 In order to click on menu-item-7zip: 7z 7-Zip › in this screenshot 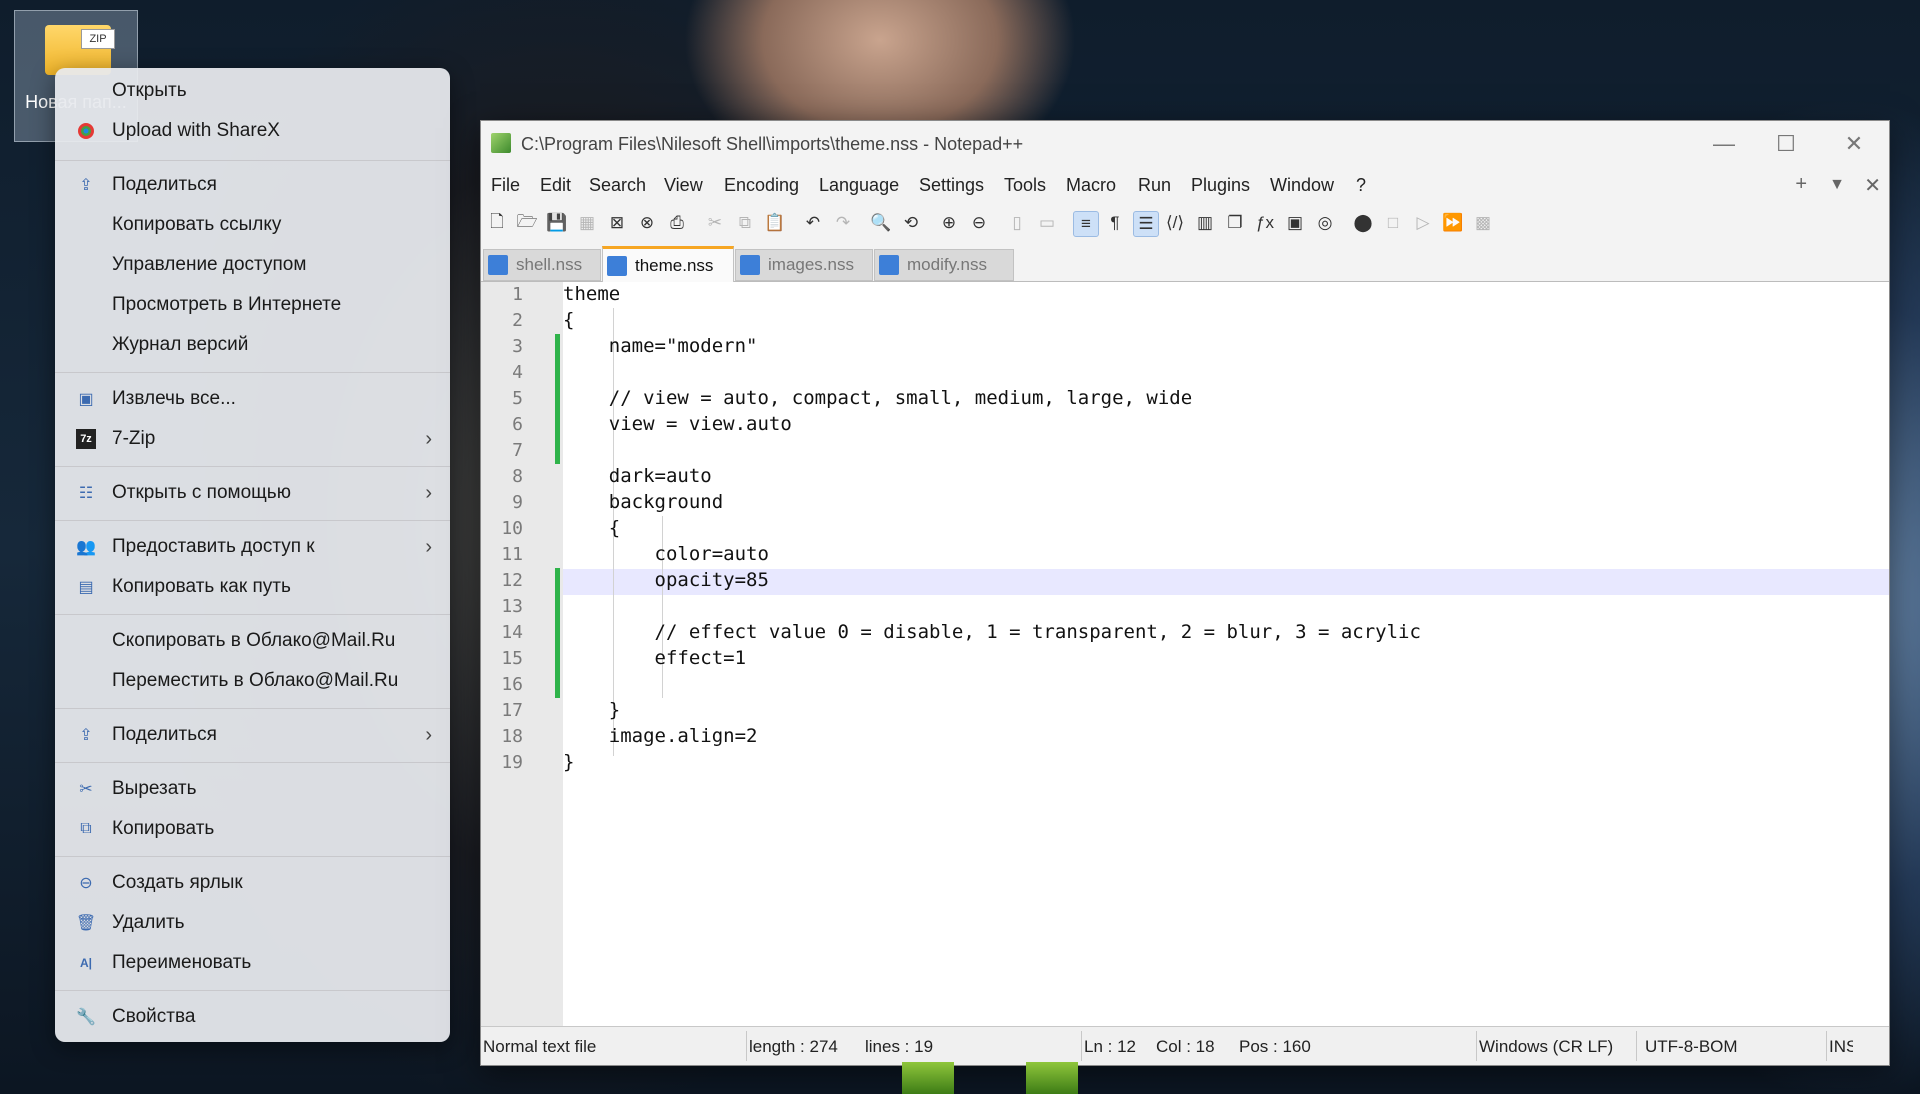, I will do `click(252, 439)`.